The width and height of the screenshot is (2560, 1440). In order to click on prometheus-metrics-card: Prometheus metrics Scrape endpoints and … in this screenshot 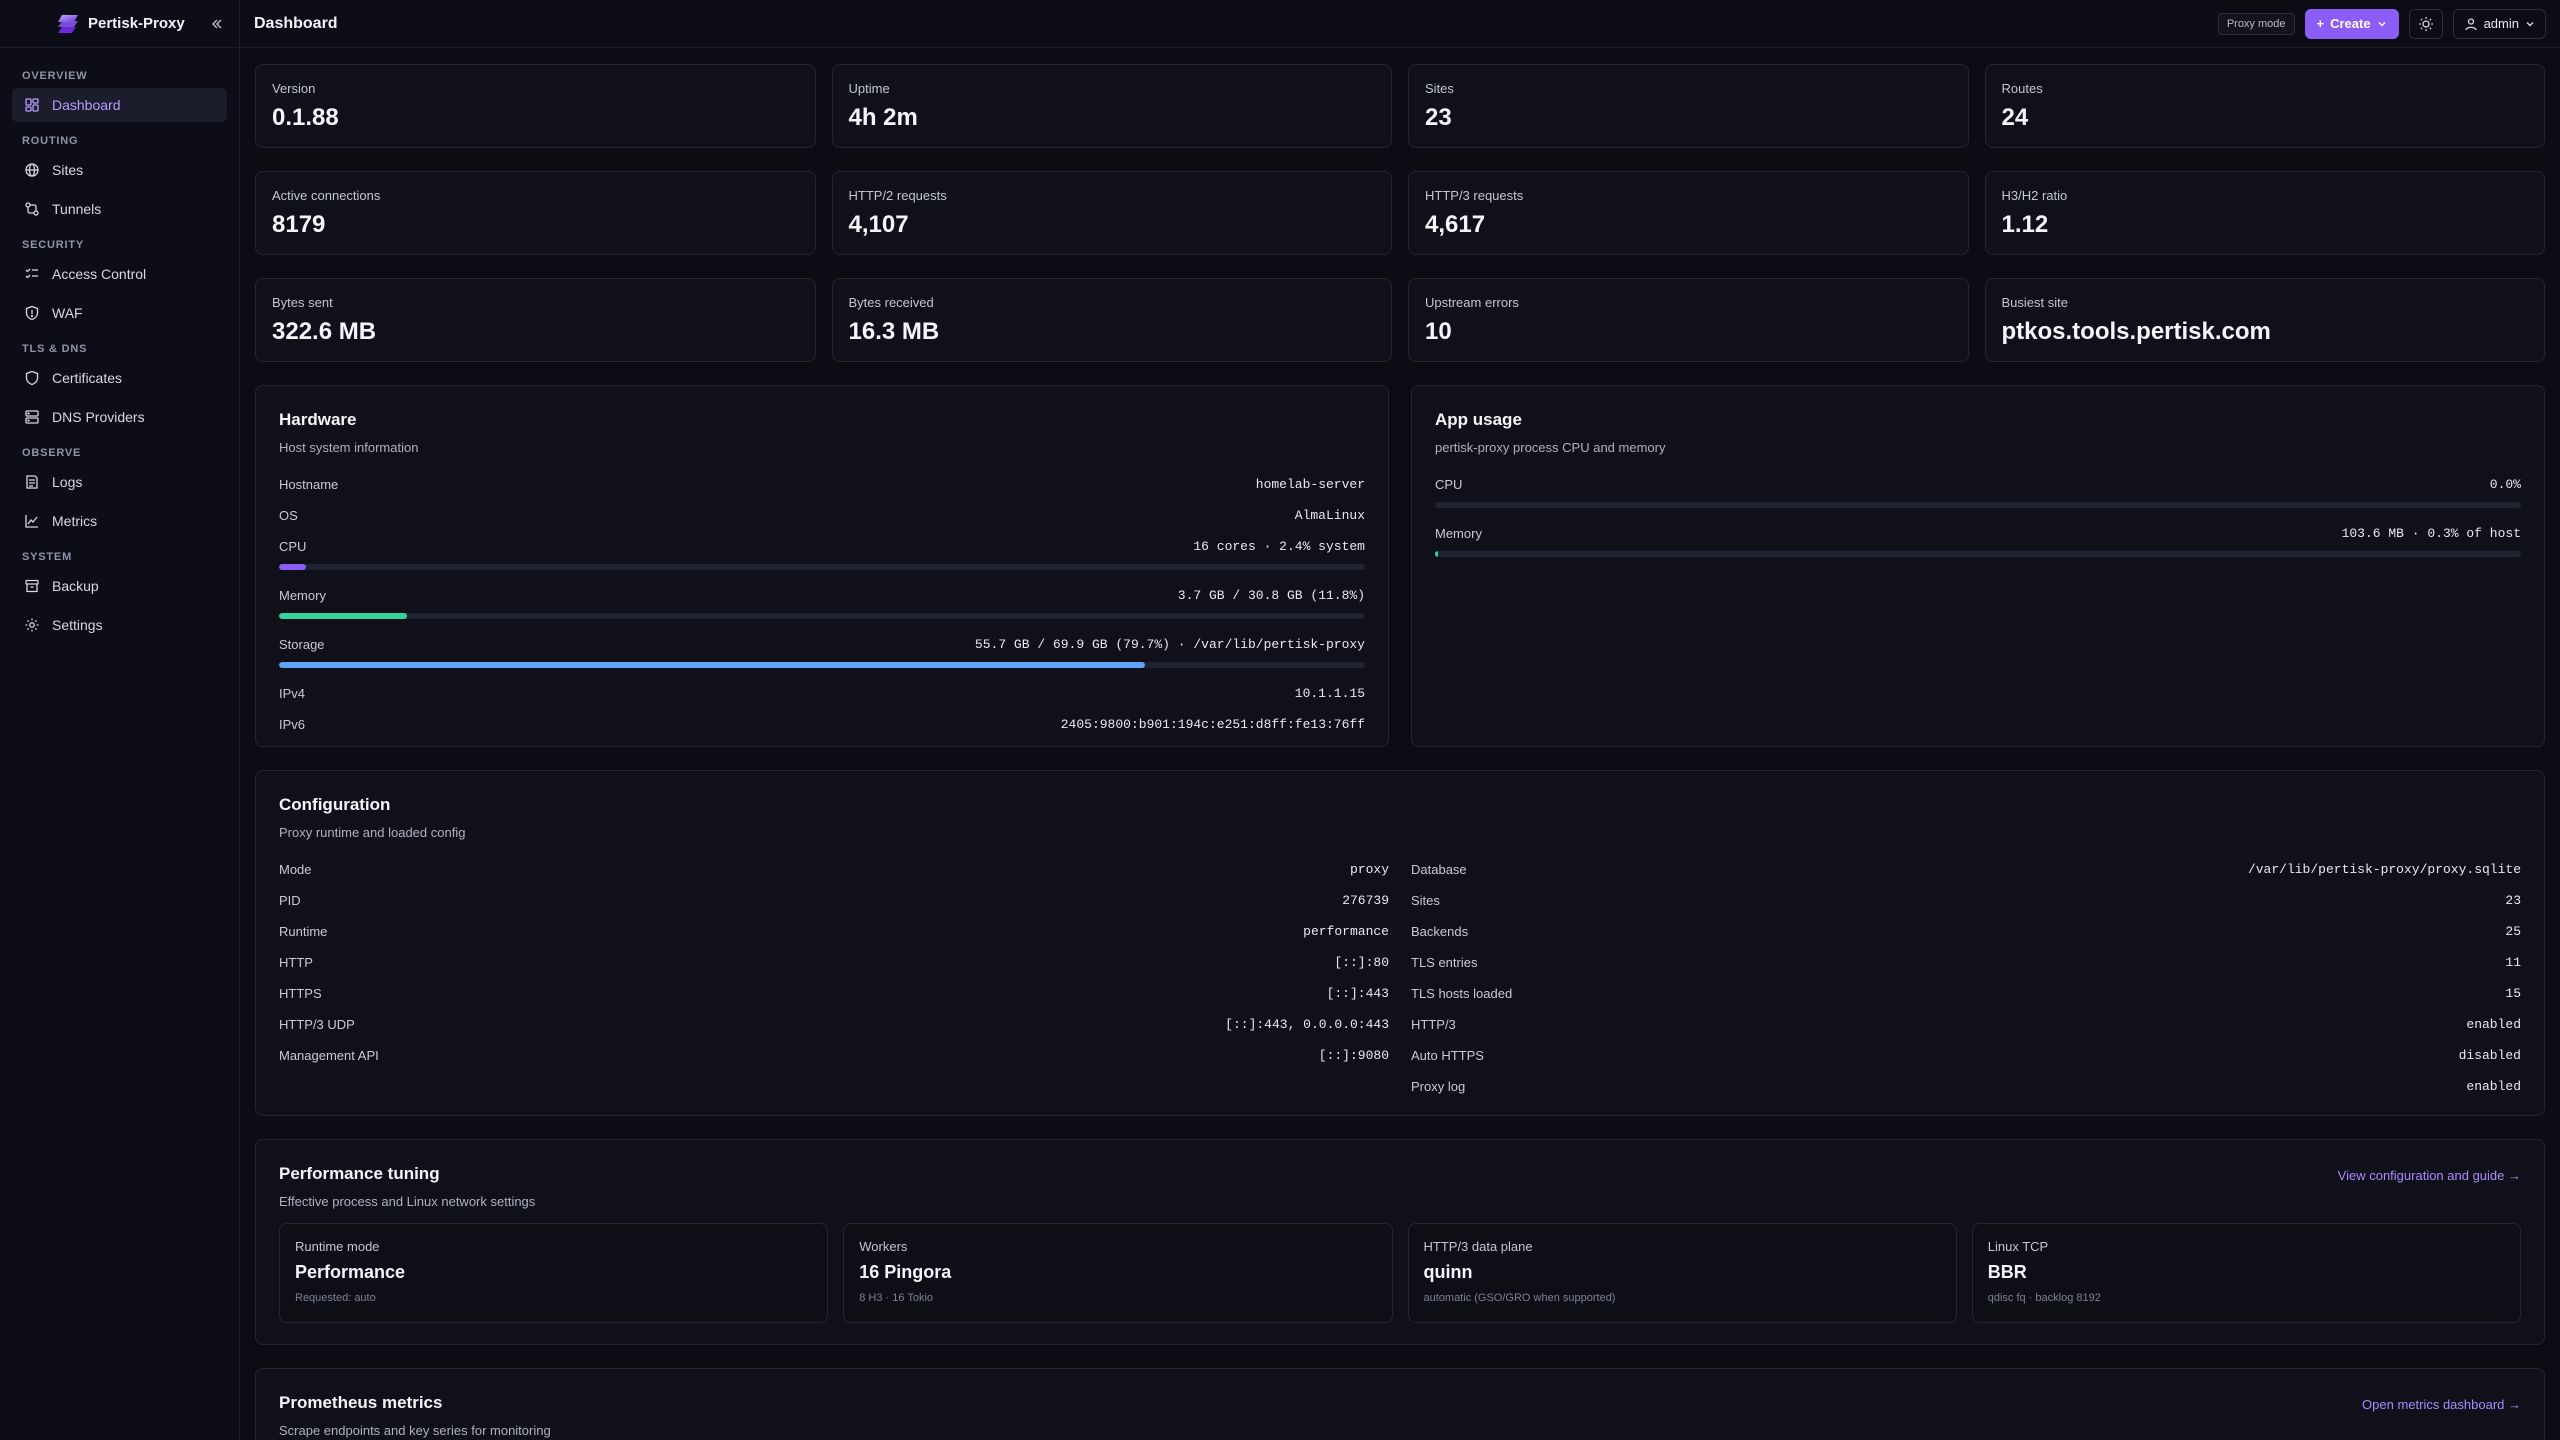, I will do `click(1400, 1404)`.